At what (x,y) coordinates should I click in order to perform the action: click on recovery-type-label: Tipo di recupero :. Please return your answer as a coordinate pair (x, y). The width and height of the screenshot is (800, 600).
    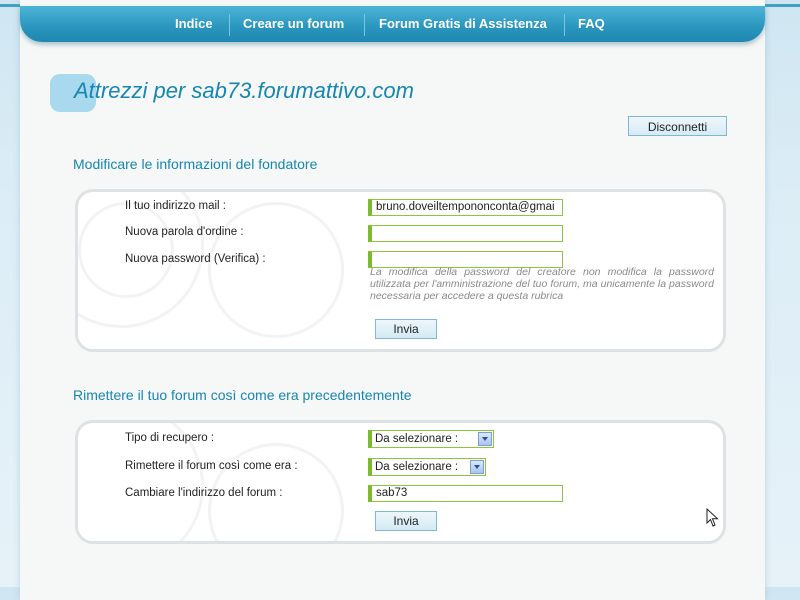
    Looking at the image, I should click on (170, 438).